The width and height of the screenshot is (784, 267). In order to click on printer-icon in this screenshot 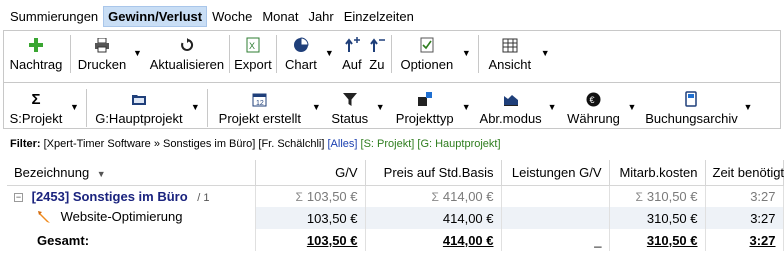, I will do `click(102, 45)`.